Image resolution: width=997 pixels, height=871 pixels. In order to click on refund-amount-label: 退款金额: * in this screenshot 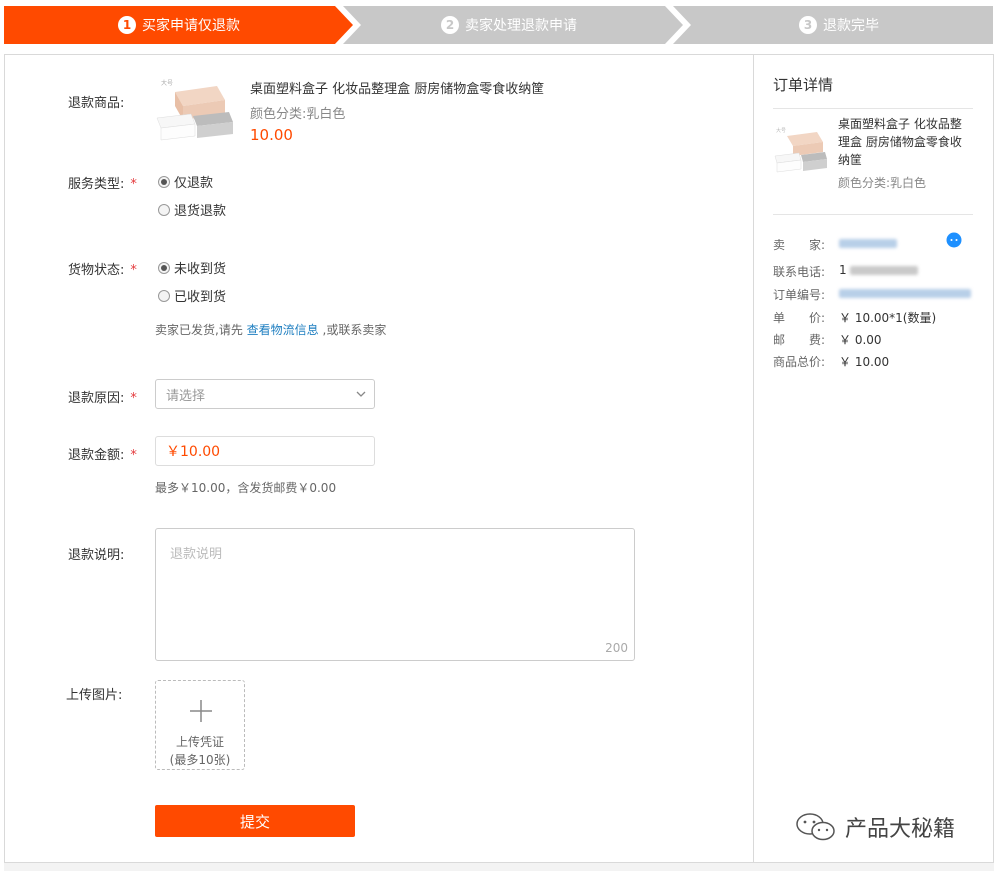, I will do `click(102, 453)`.